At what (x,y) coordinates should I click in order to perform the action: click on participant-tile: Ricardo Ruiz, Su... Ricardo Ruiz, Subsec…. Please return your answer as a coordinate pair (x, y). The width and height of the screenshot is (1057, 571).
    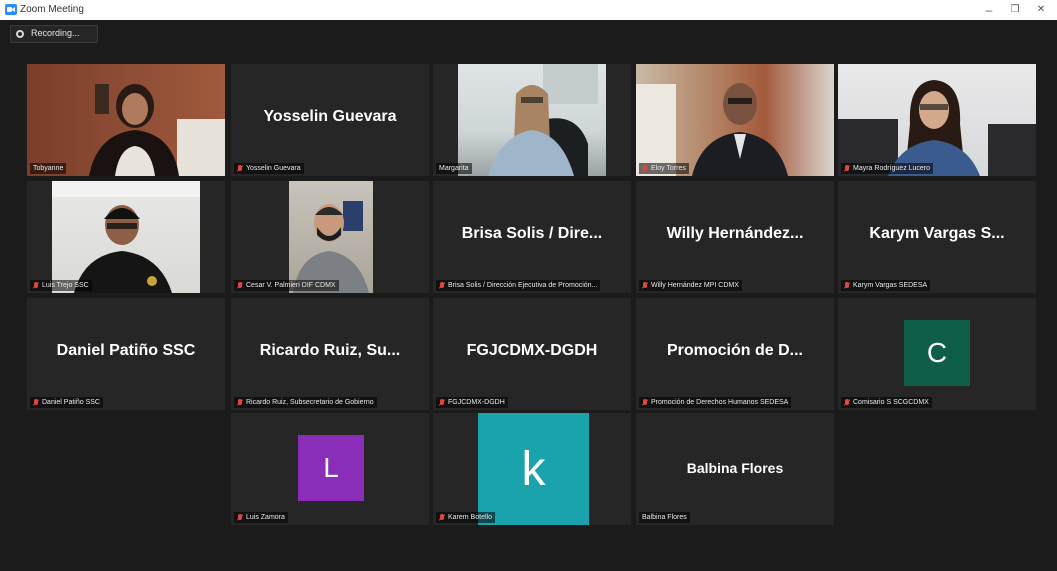
    Looking at the image, I should click on (330, 354).